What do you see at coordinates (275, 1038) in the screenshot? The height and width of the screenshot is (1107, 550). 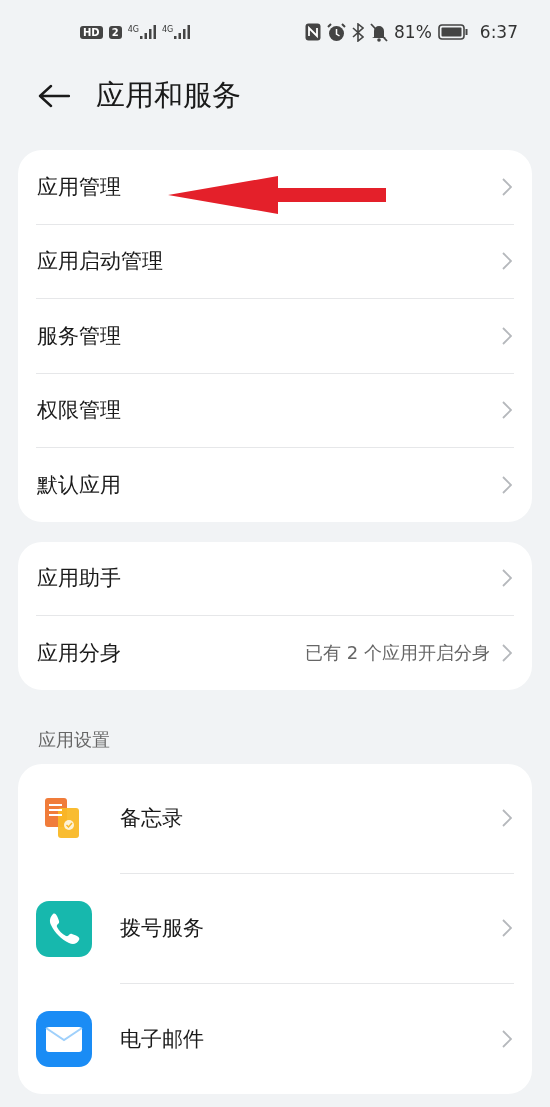 I see `app-item: 电子邮件` at bounding box center [275, 1038].